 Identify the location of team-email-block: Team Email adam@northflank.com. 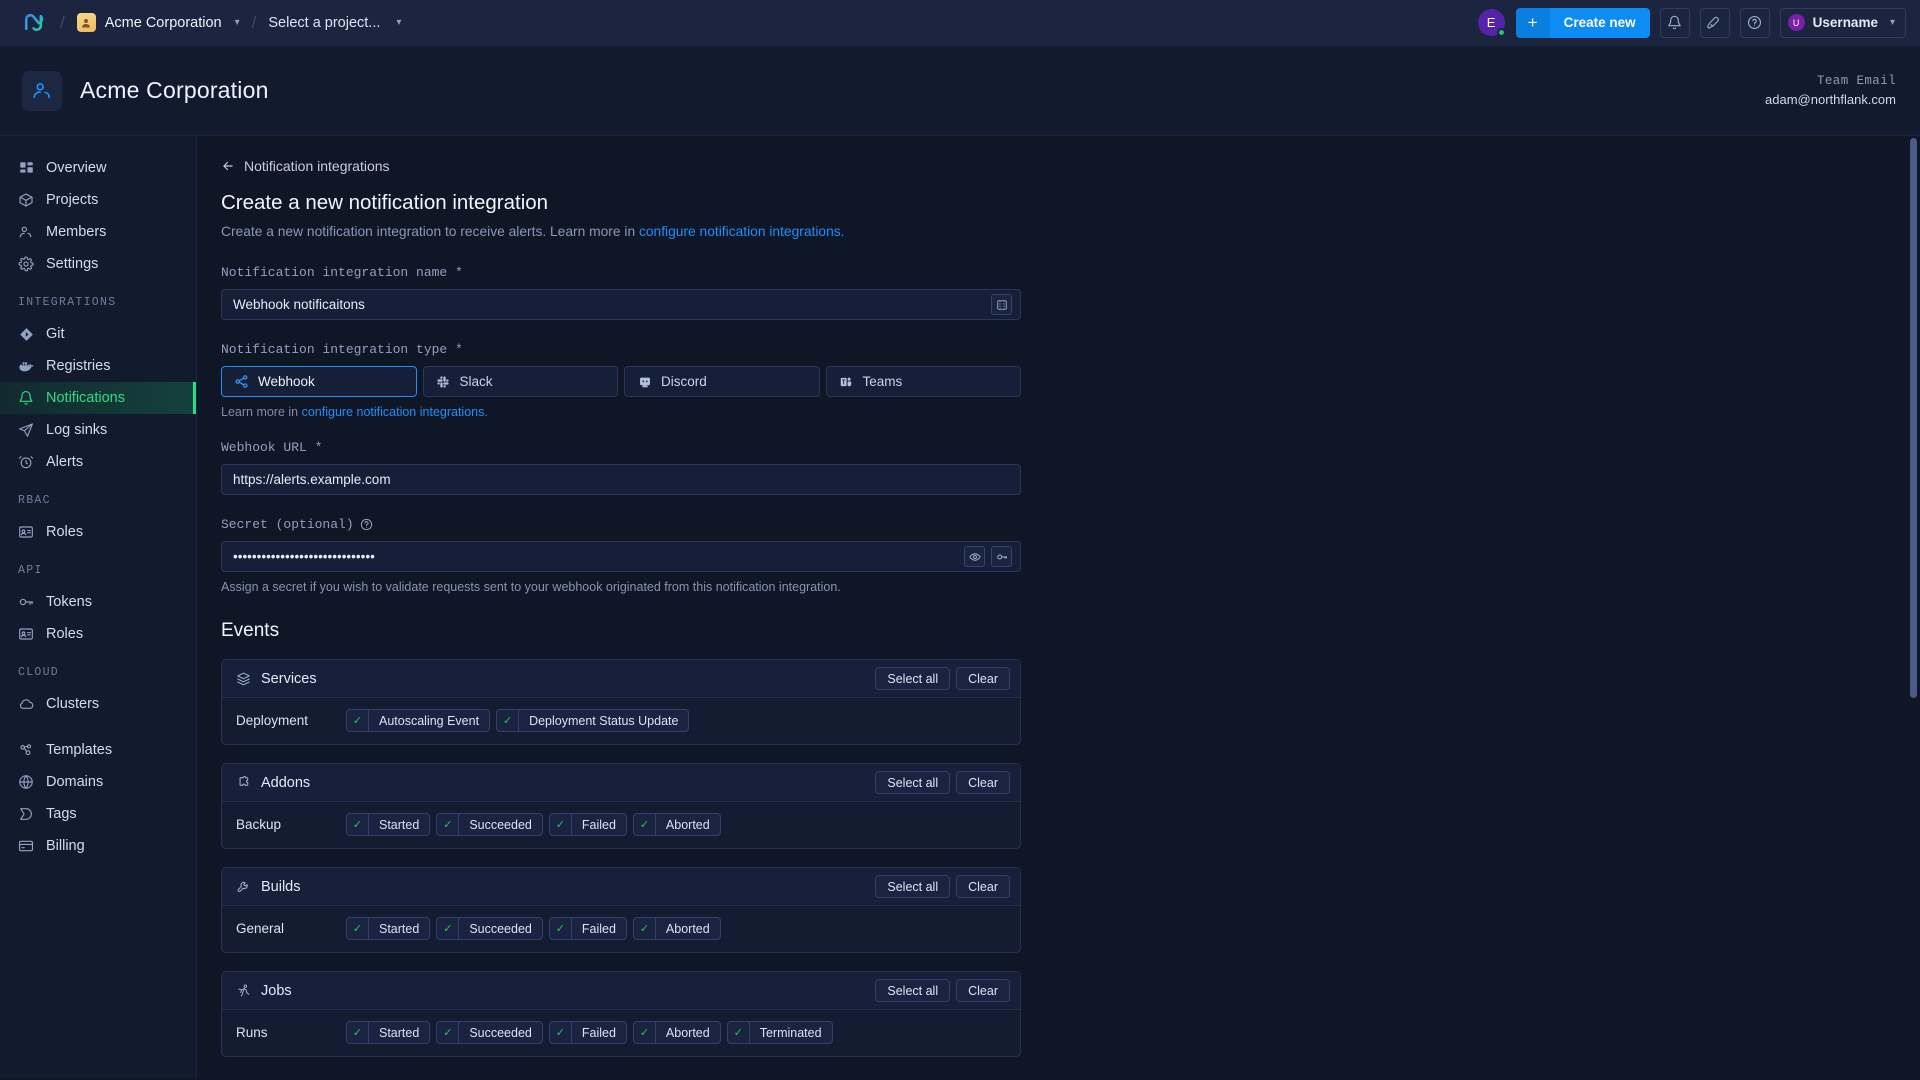
(1830, 90).